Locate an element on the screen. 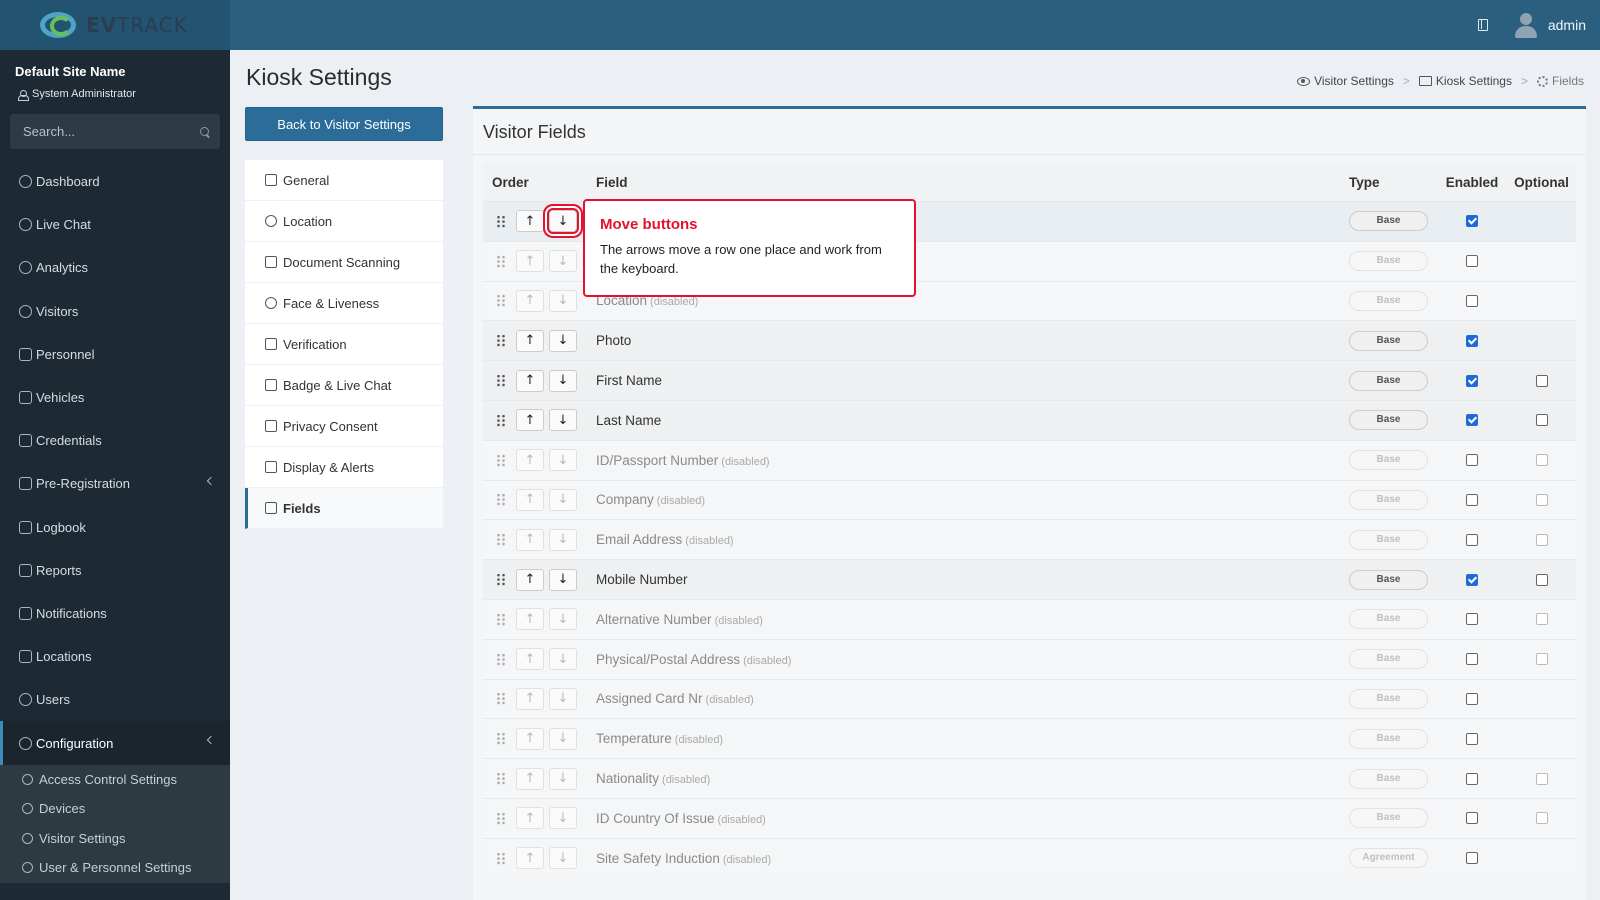 This screenshot has height=900, width=1600. settings-menu-document-scanning: Document Scanning is located at coordinates (344, 262).